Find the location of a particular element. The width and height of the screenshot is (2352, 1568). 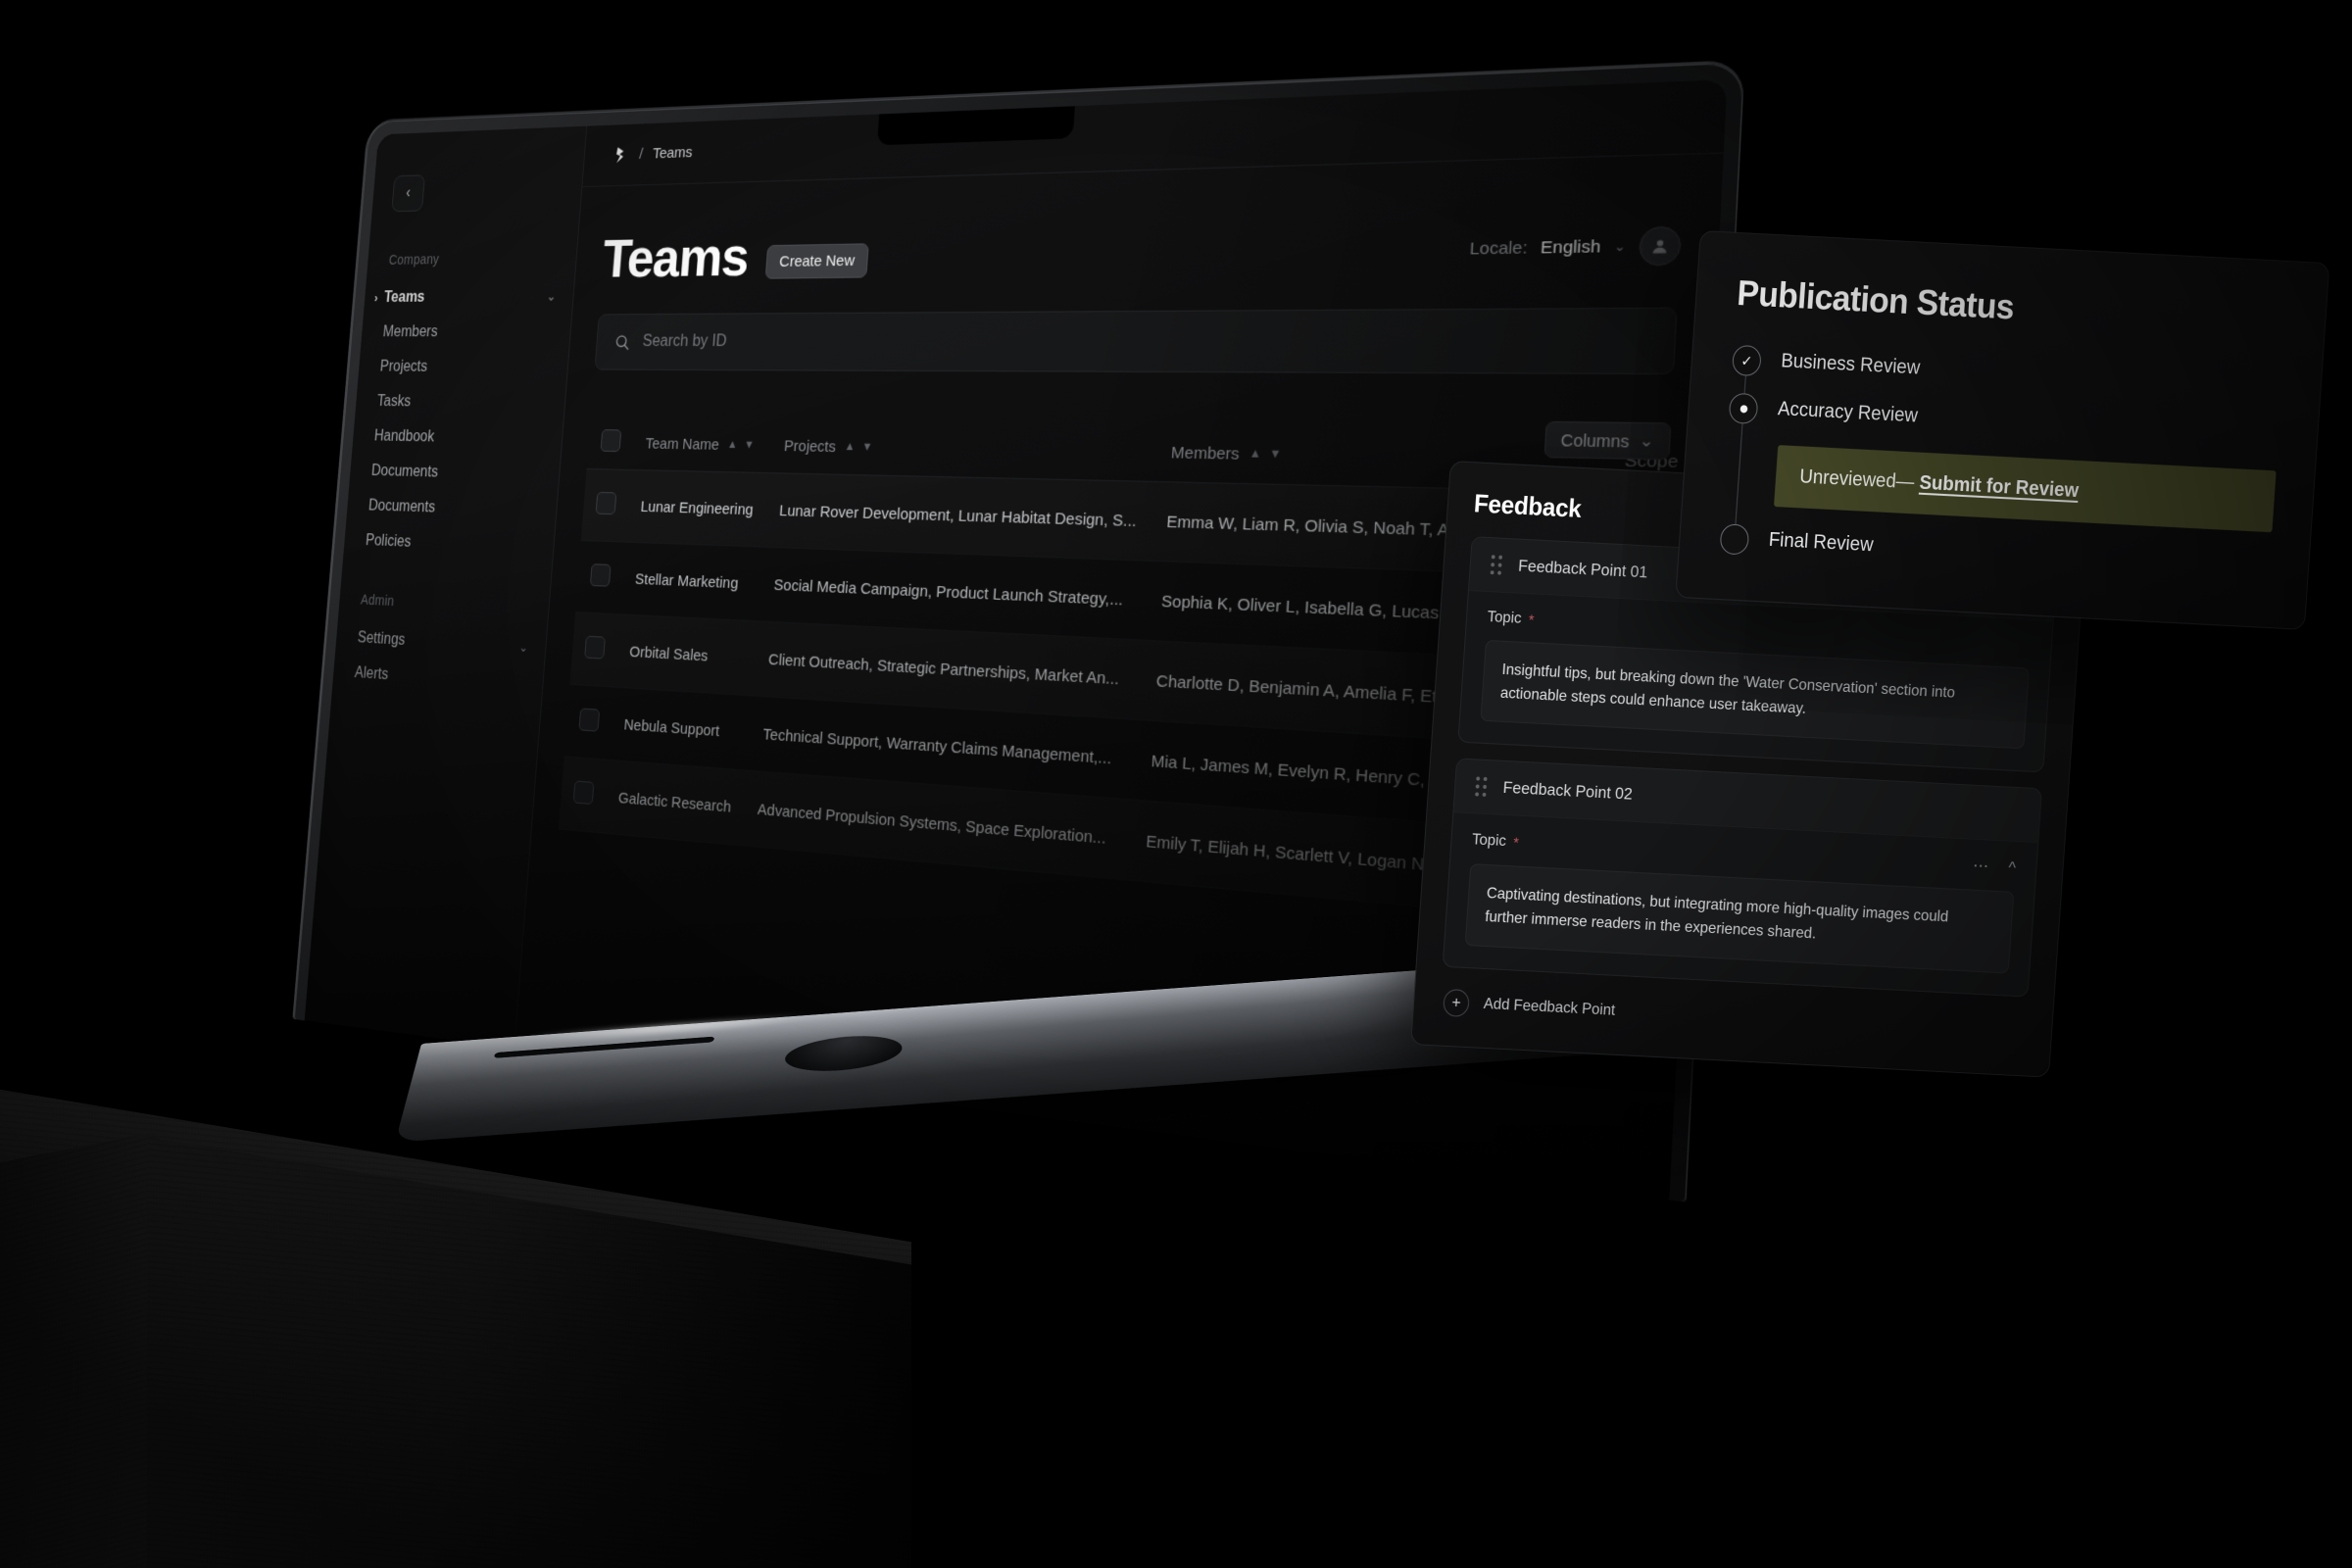

sidebar-item-label: Handbook is located at coordinates (404, 436).